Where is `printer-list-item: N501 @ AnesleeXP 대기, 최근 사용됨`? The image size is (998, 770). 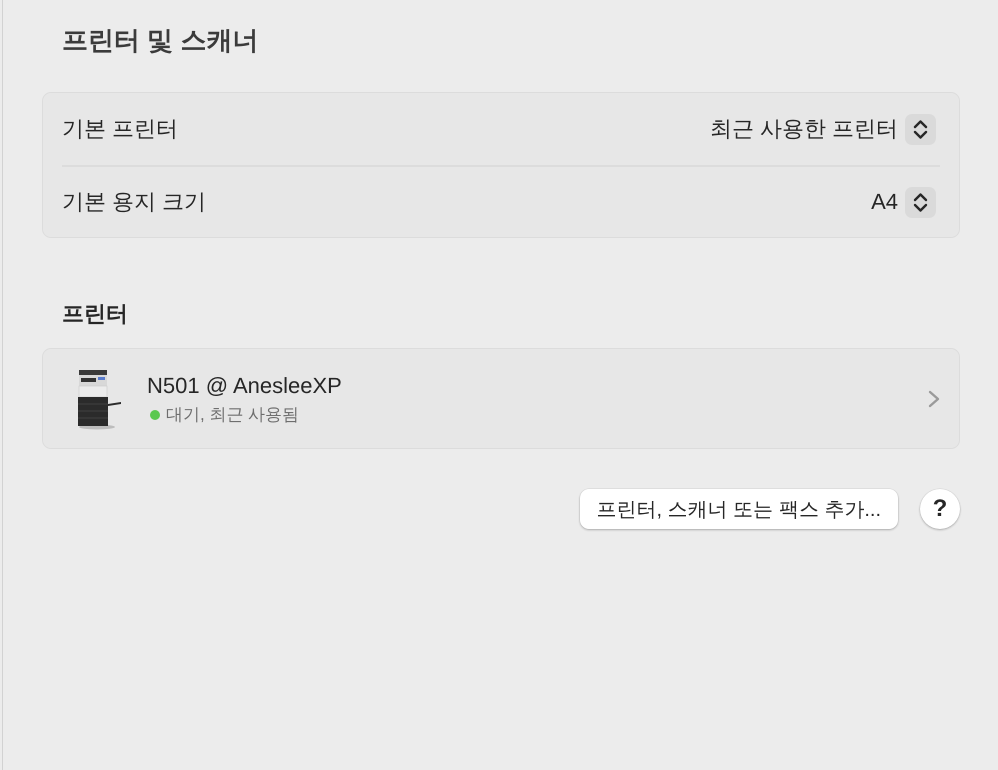 printer-list-item: N501 @ AnesleeXP 대기, 최근 사용됨 is located at coordinates (501, 398).